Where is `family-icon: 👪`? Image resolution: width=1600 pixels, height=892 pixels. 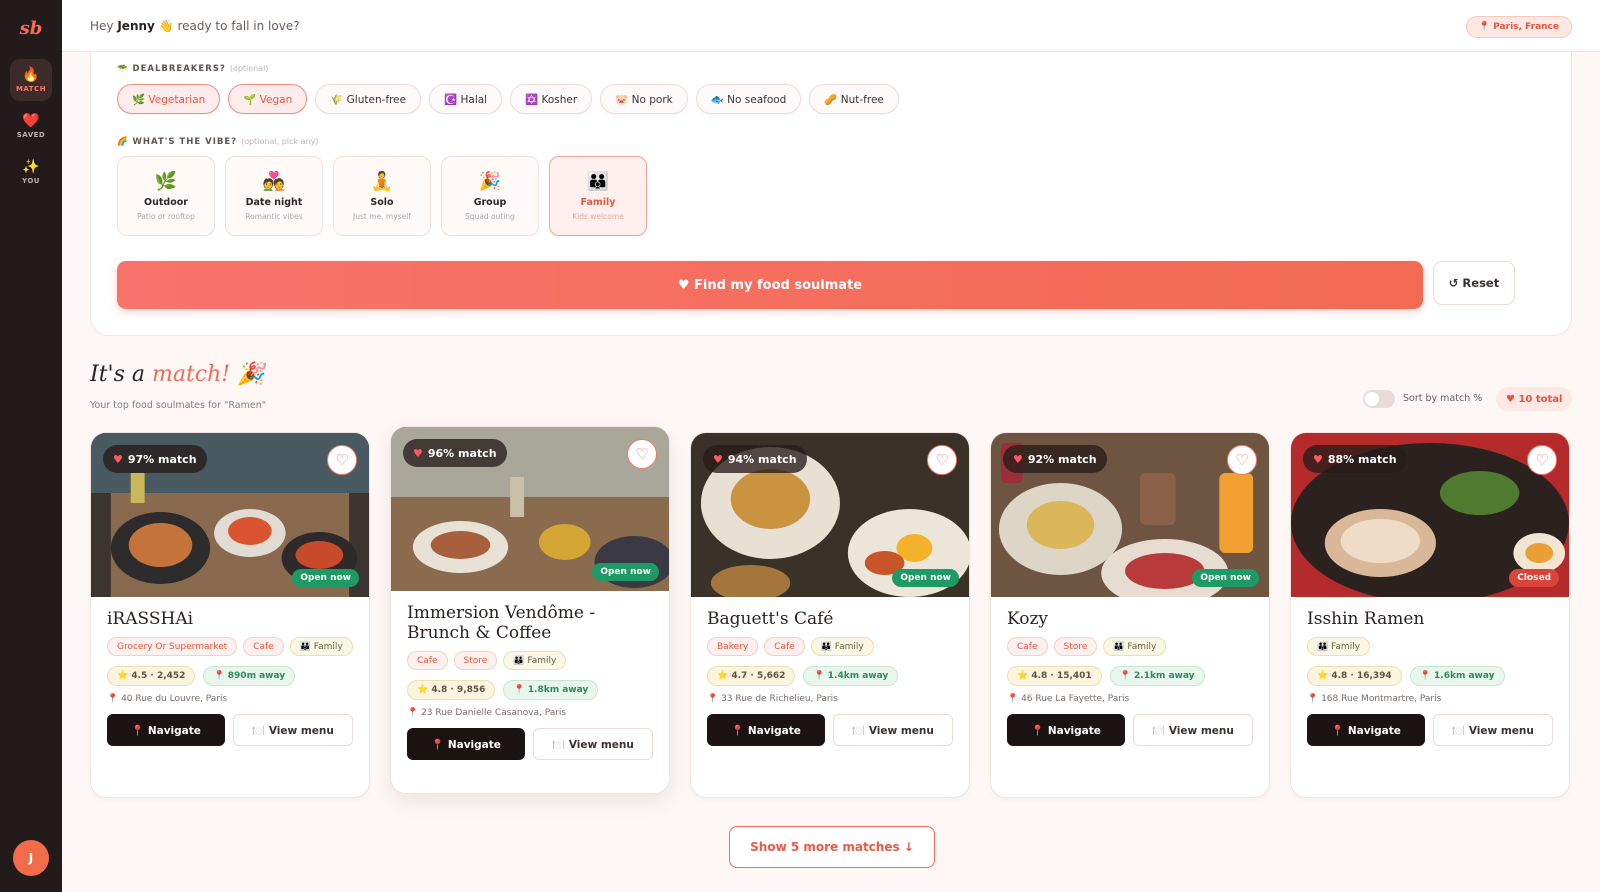 family-icon: 👪 is located at coordinates (598, 181).